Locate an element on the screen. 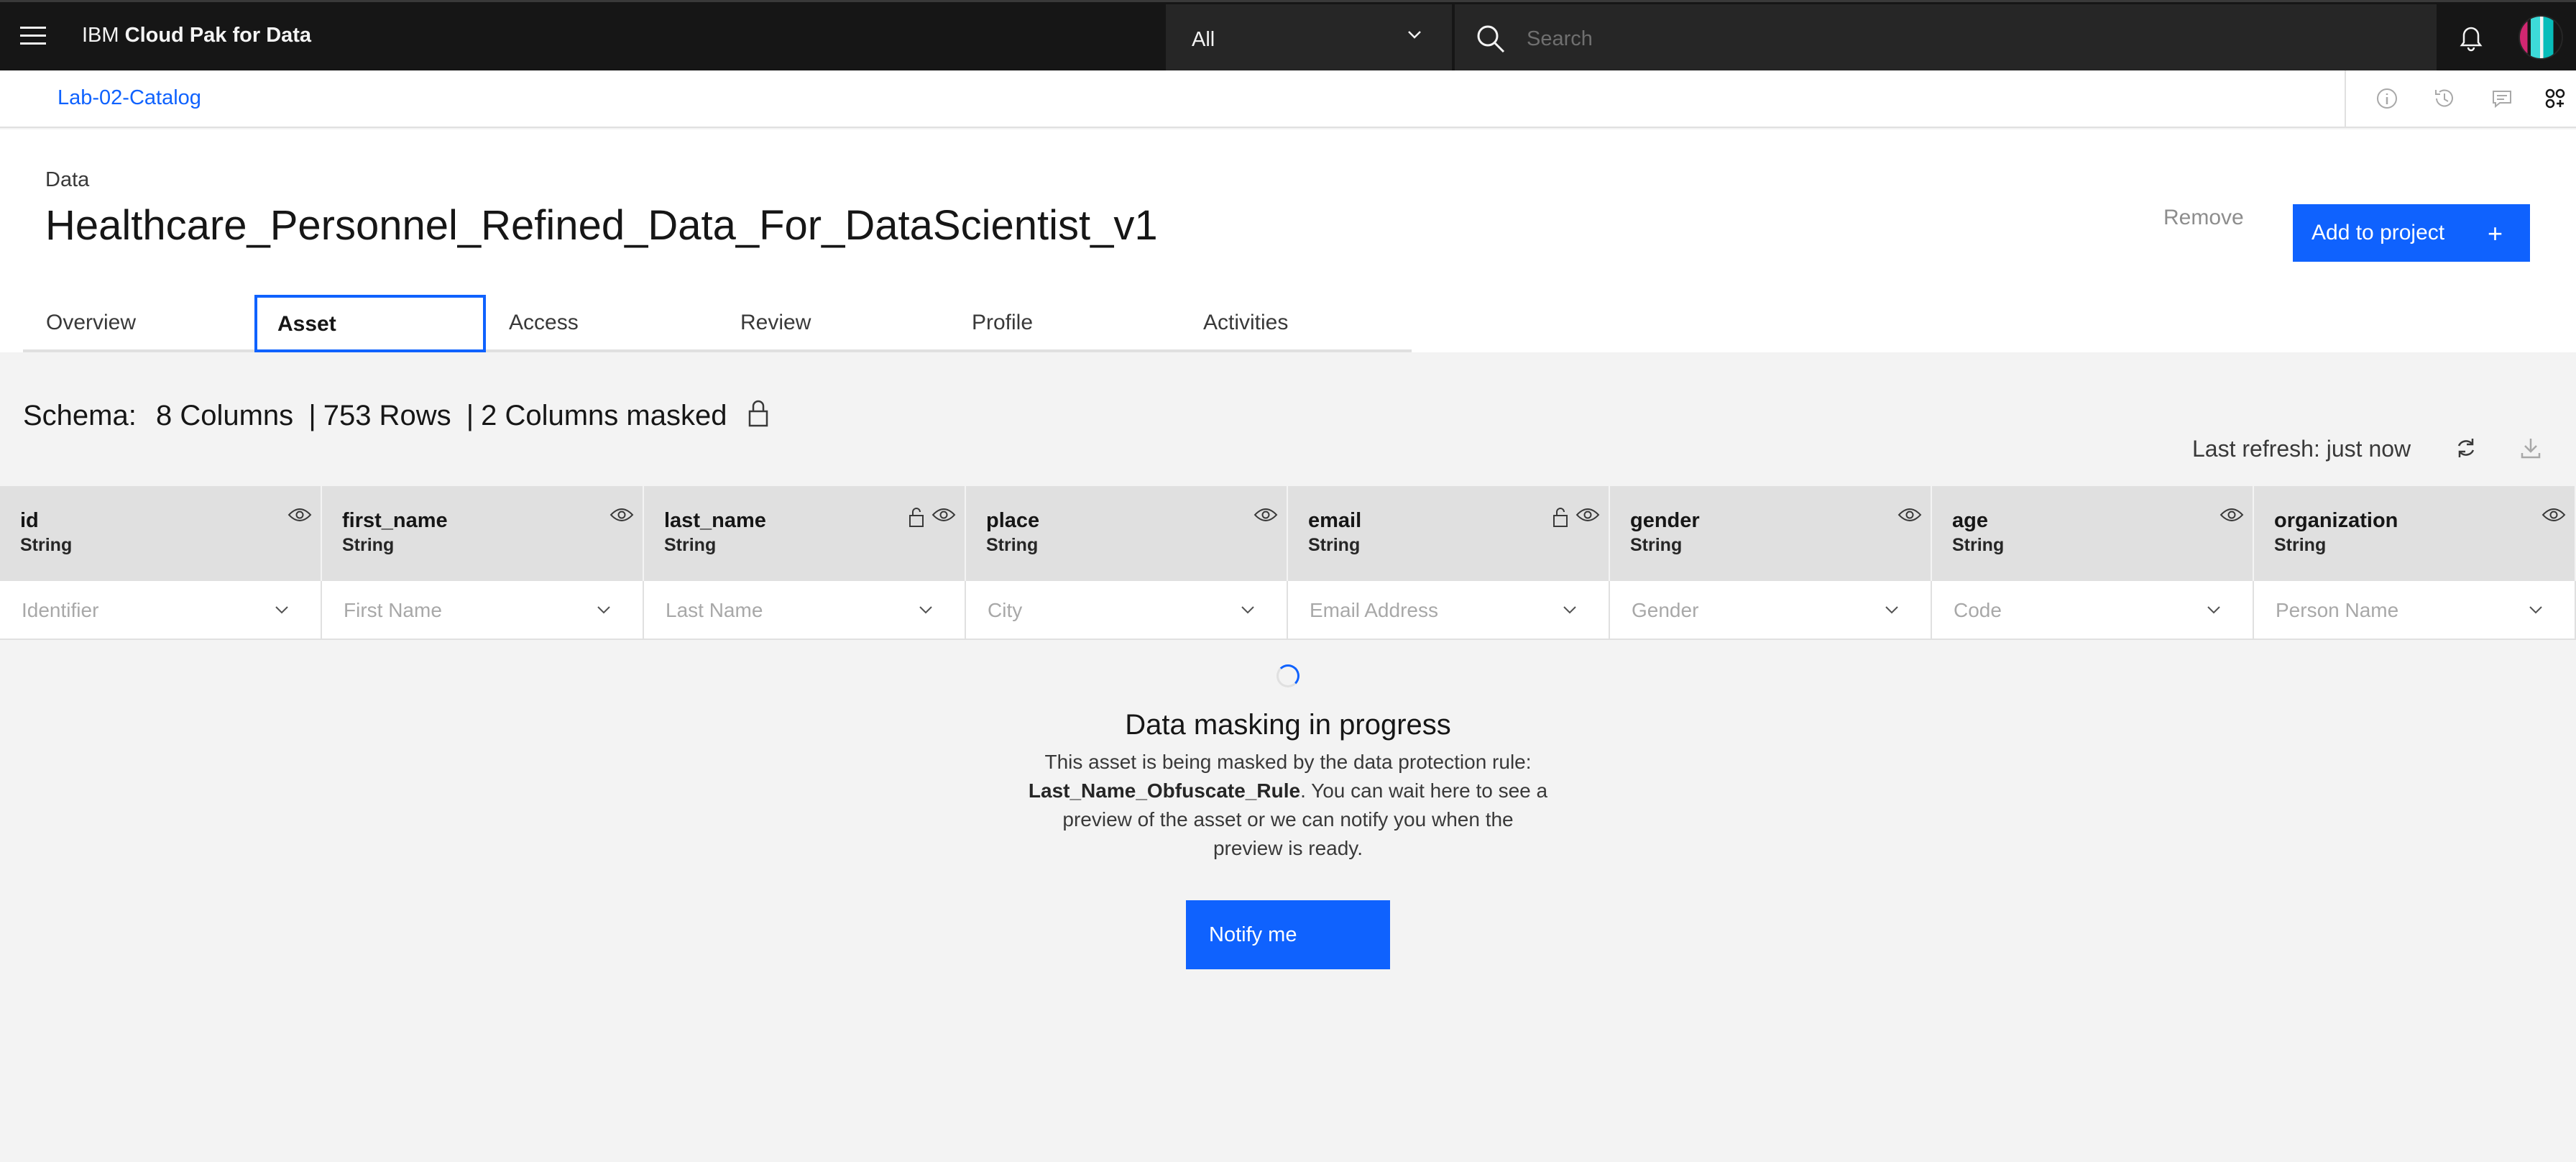  business-term-placeholder: Last Name is located at coordinates (714, 610).